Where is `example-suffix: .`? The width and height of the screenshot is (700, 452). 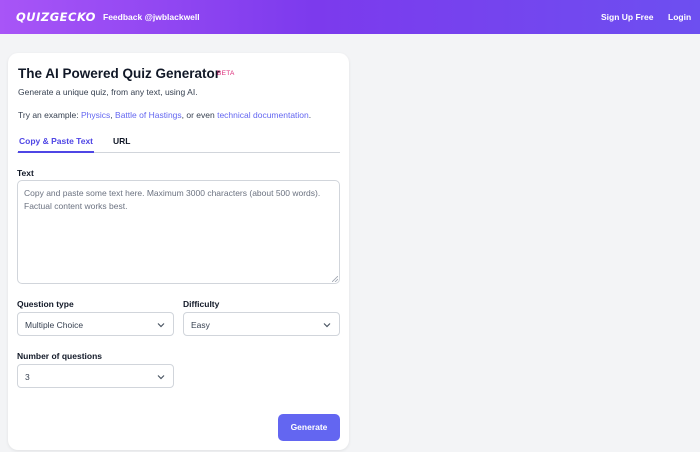
example-suffix: . is located at coordinates (310, 115).